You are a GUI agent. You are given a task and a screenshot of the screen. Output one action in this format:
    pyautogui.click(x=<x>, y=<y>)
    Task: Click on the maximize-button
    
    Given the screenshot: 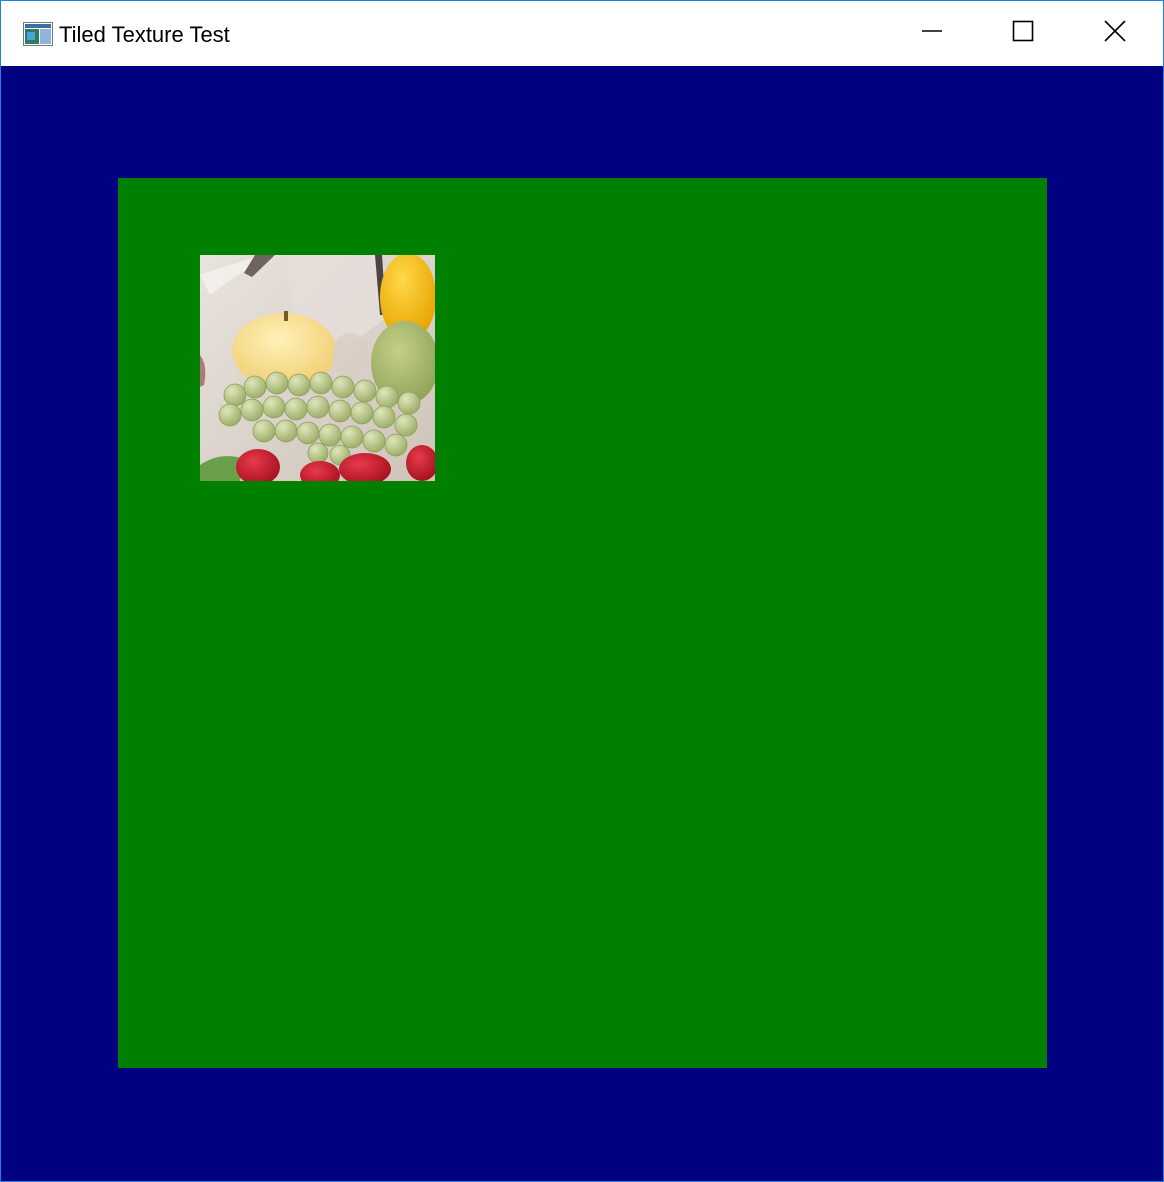 What is the action you would take?
    pyautogui.click(x=1023, y=33)
    